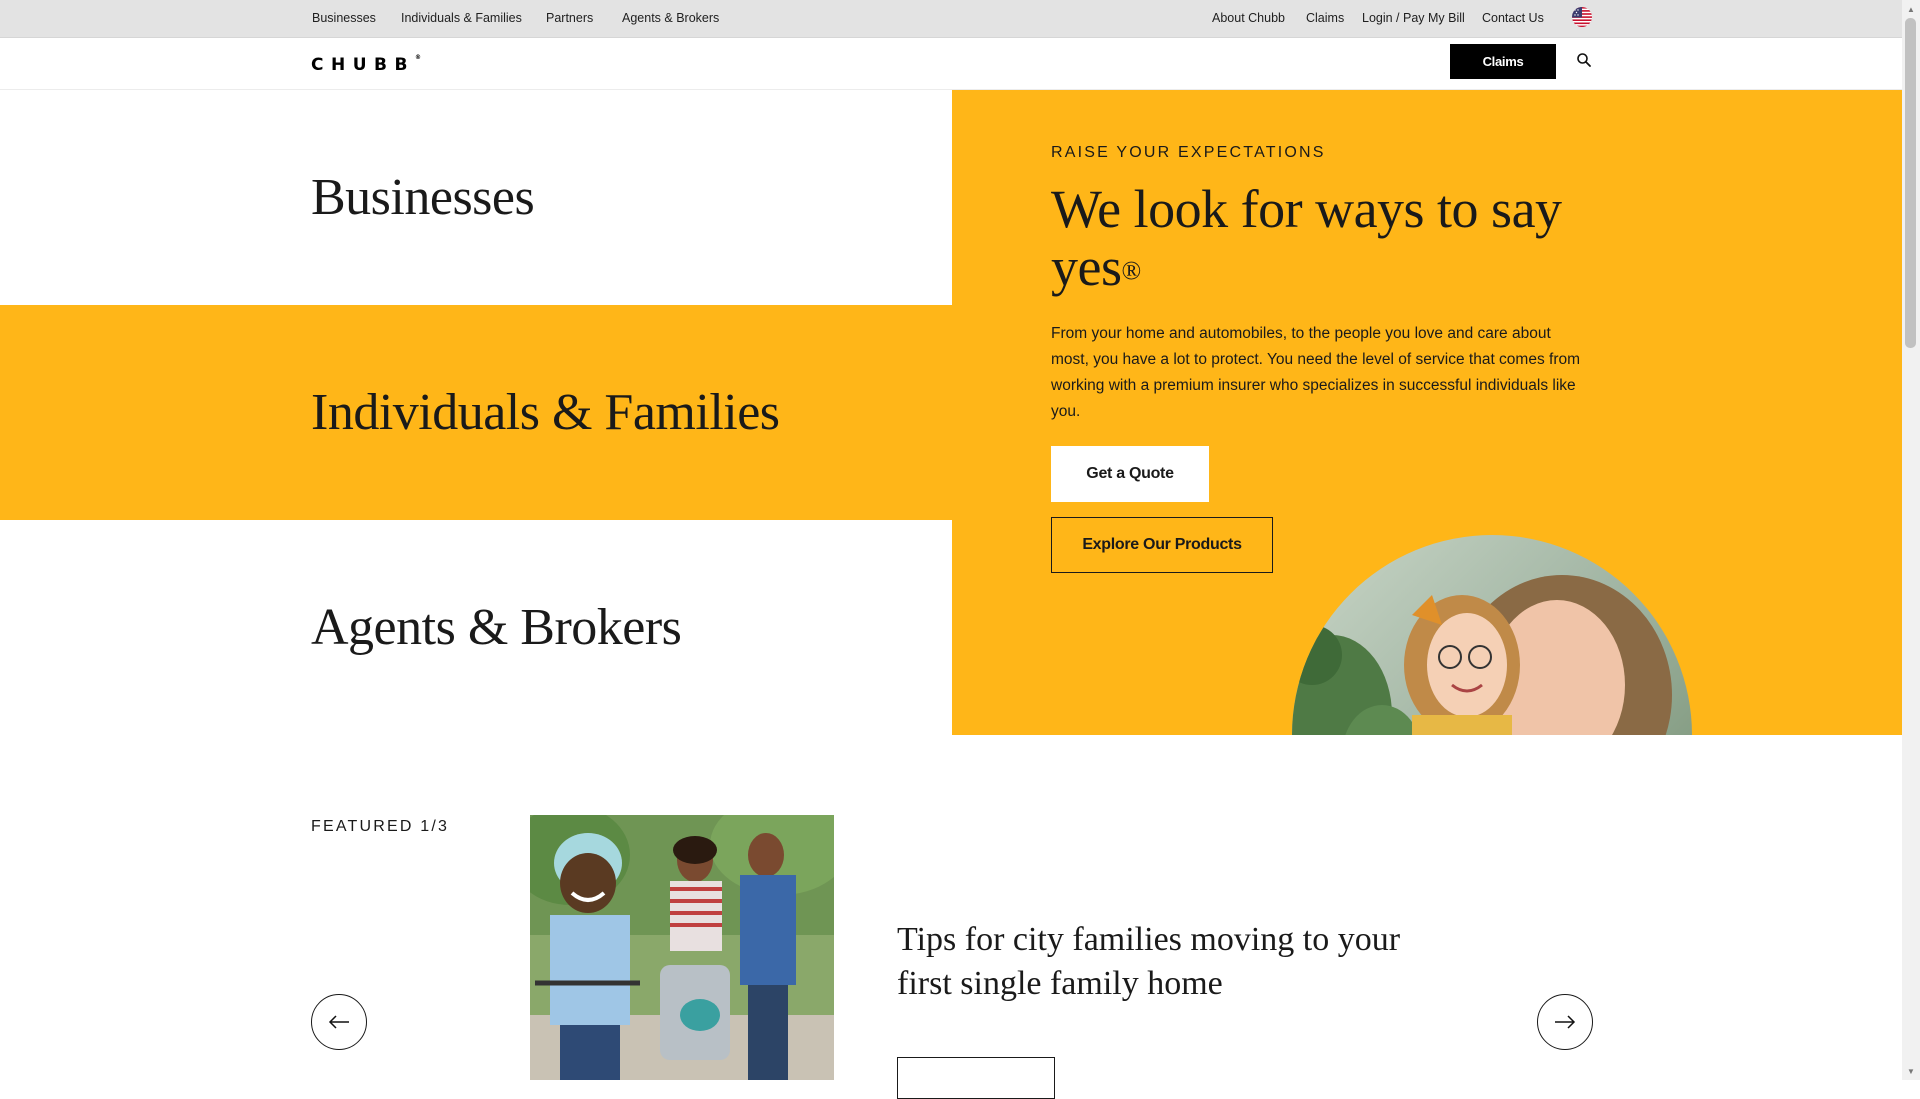 The width and height of the screenshot is (1920, 1099). Describe the element at coordinates (417, 57) in the screenshot. I see `logo-registered-mark: ®` at that location.